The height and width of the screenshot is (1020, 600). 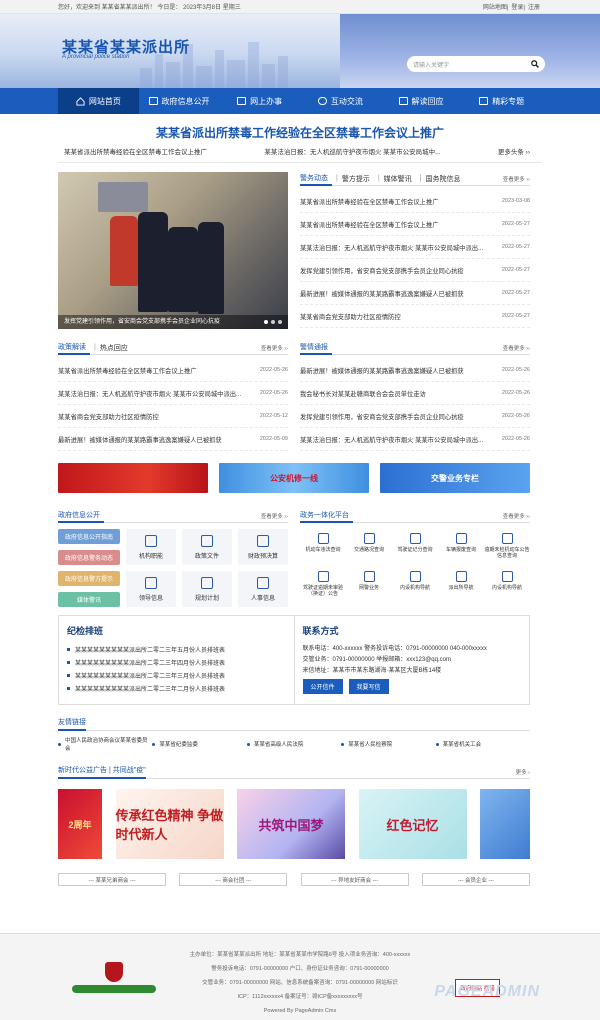 What do you see at coordinates (323, 548) in the screenshot?
I see `service-item: 机动车违法查询` at bounding box center [323, 548].